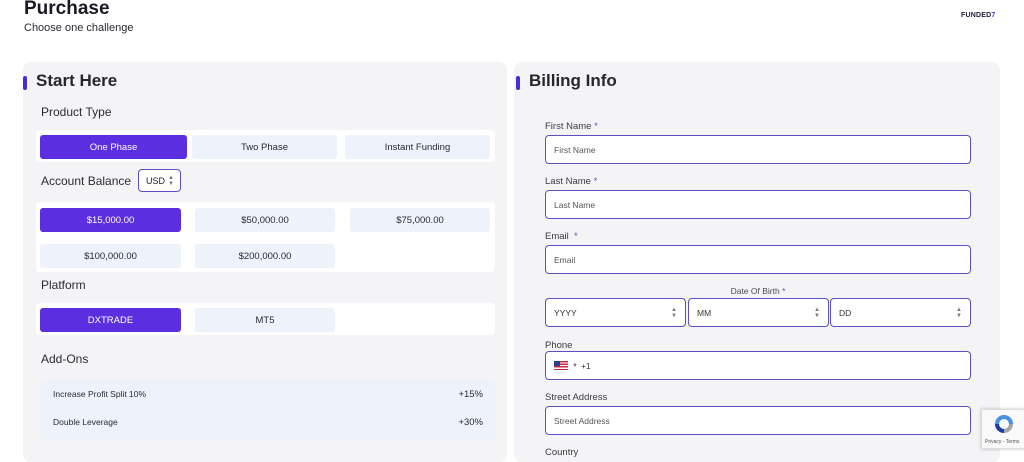 The image size is (1024, 462). What do you see at coordinates (993, 15) in the screenshot?
I see `logo-accent: 7` at bounding box center [993, 15].